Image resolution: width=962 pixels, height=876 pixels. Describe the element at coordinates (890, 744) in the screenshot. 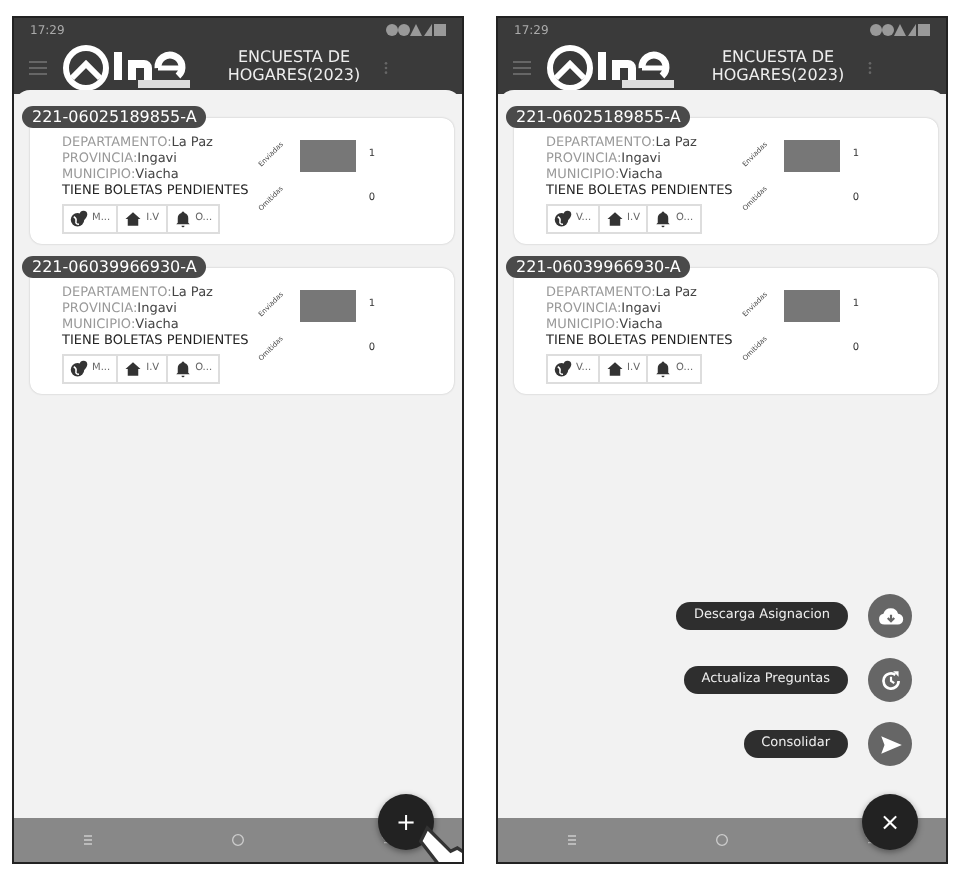

I see `send-icon` at that location.